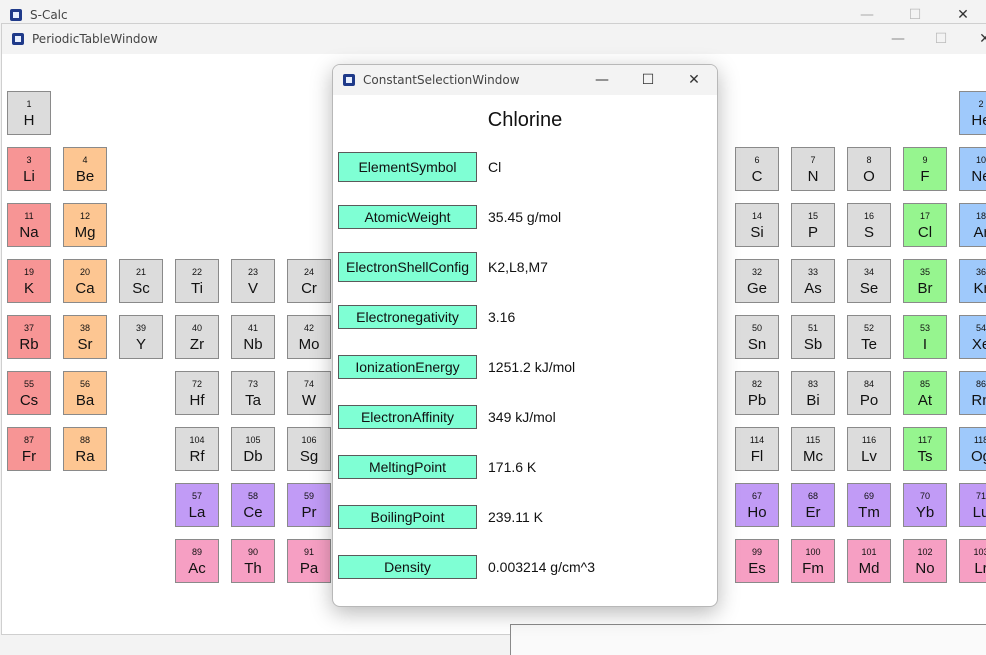 The image size is (986, 655). Describe the element at coordinates (925, 400) in the screenshot. I see `element-symbol: At` at that location.